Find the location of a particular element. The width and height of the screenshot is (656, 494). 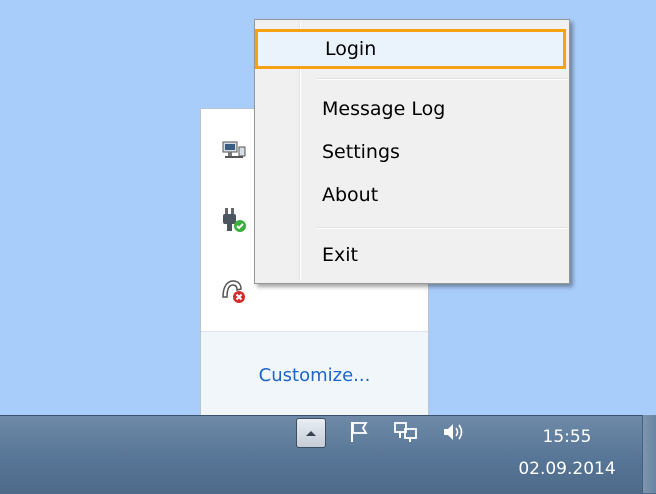

menu-item-label: About is located at coordinates (350, 195).